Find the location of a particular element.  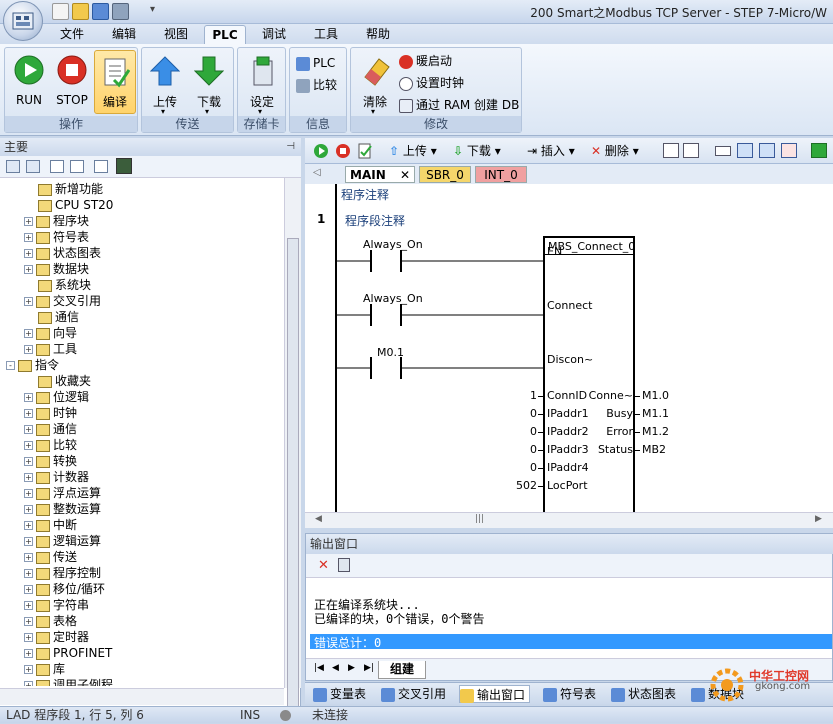

tree-item: + 工具 is located at coordinates (50, 349).